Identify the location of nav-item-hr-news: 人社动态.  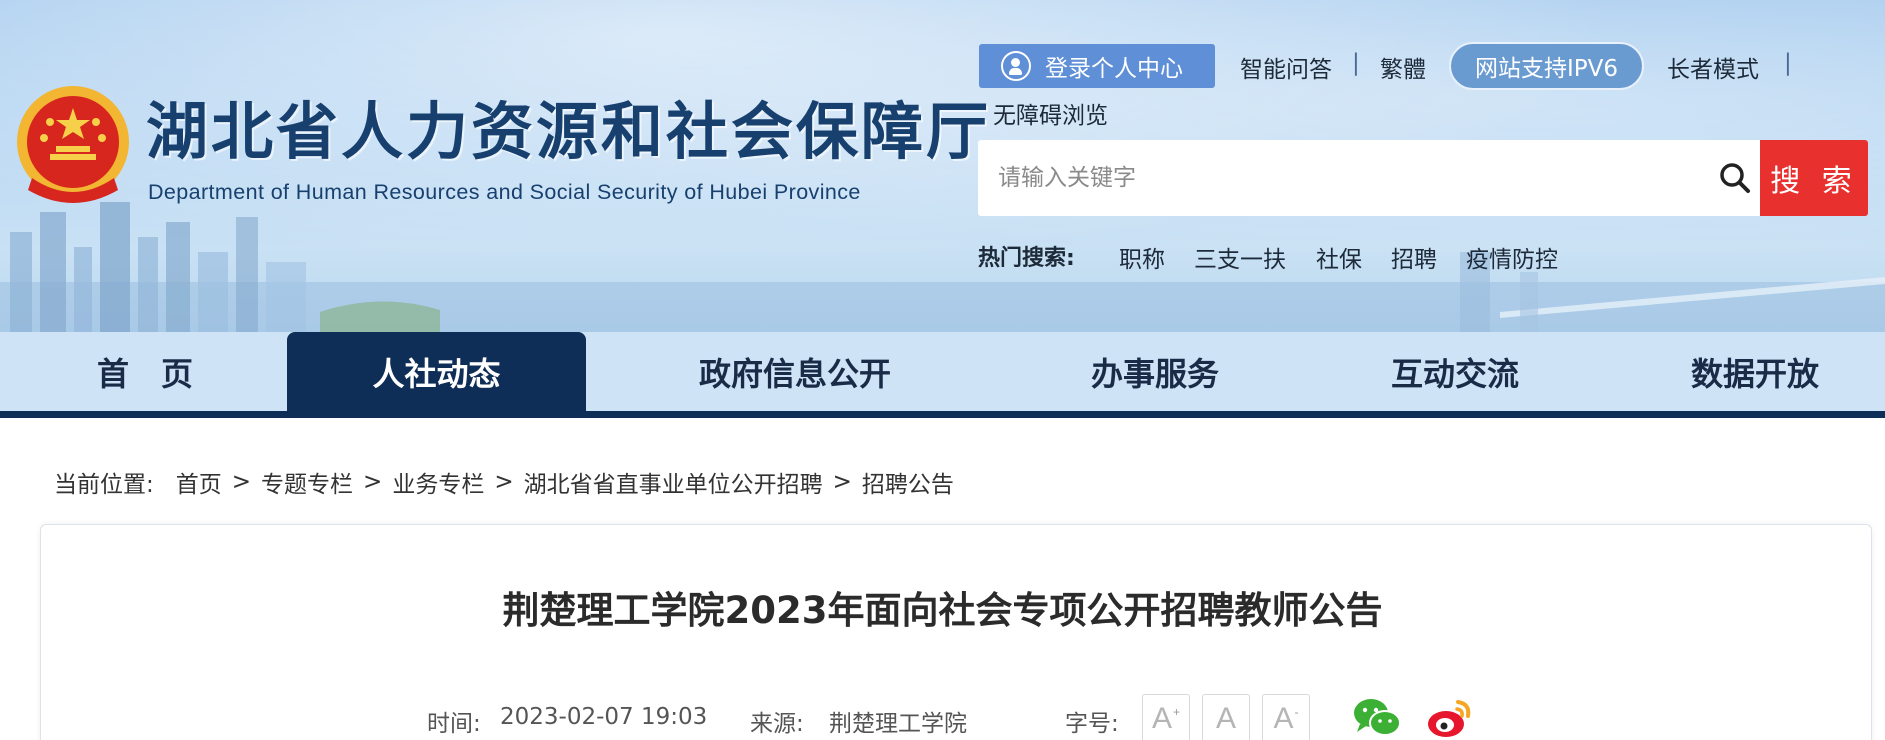
(436, 371).